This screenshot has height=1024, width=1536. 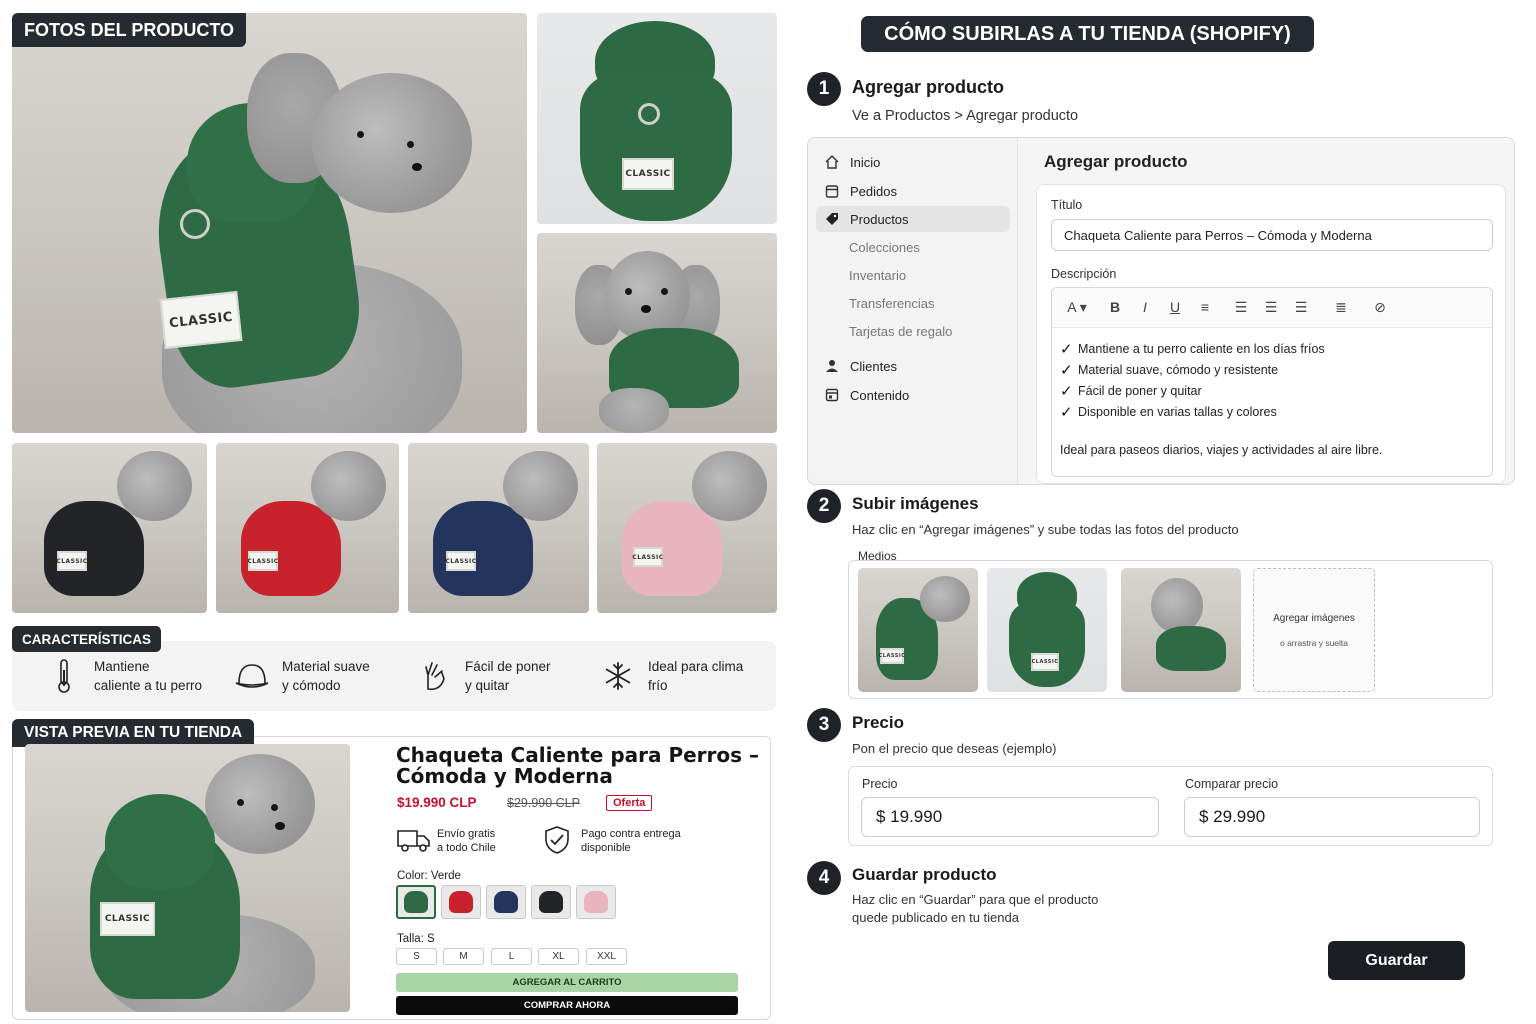 What do you see at coordinates (133, 733) in the screenshot?
I see `preview-label: VISTA PREVIA EN TU TIENDA` at bounding box center [133, 733].